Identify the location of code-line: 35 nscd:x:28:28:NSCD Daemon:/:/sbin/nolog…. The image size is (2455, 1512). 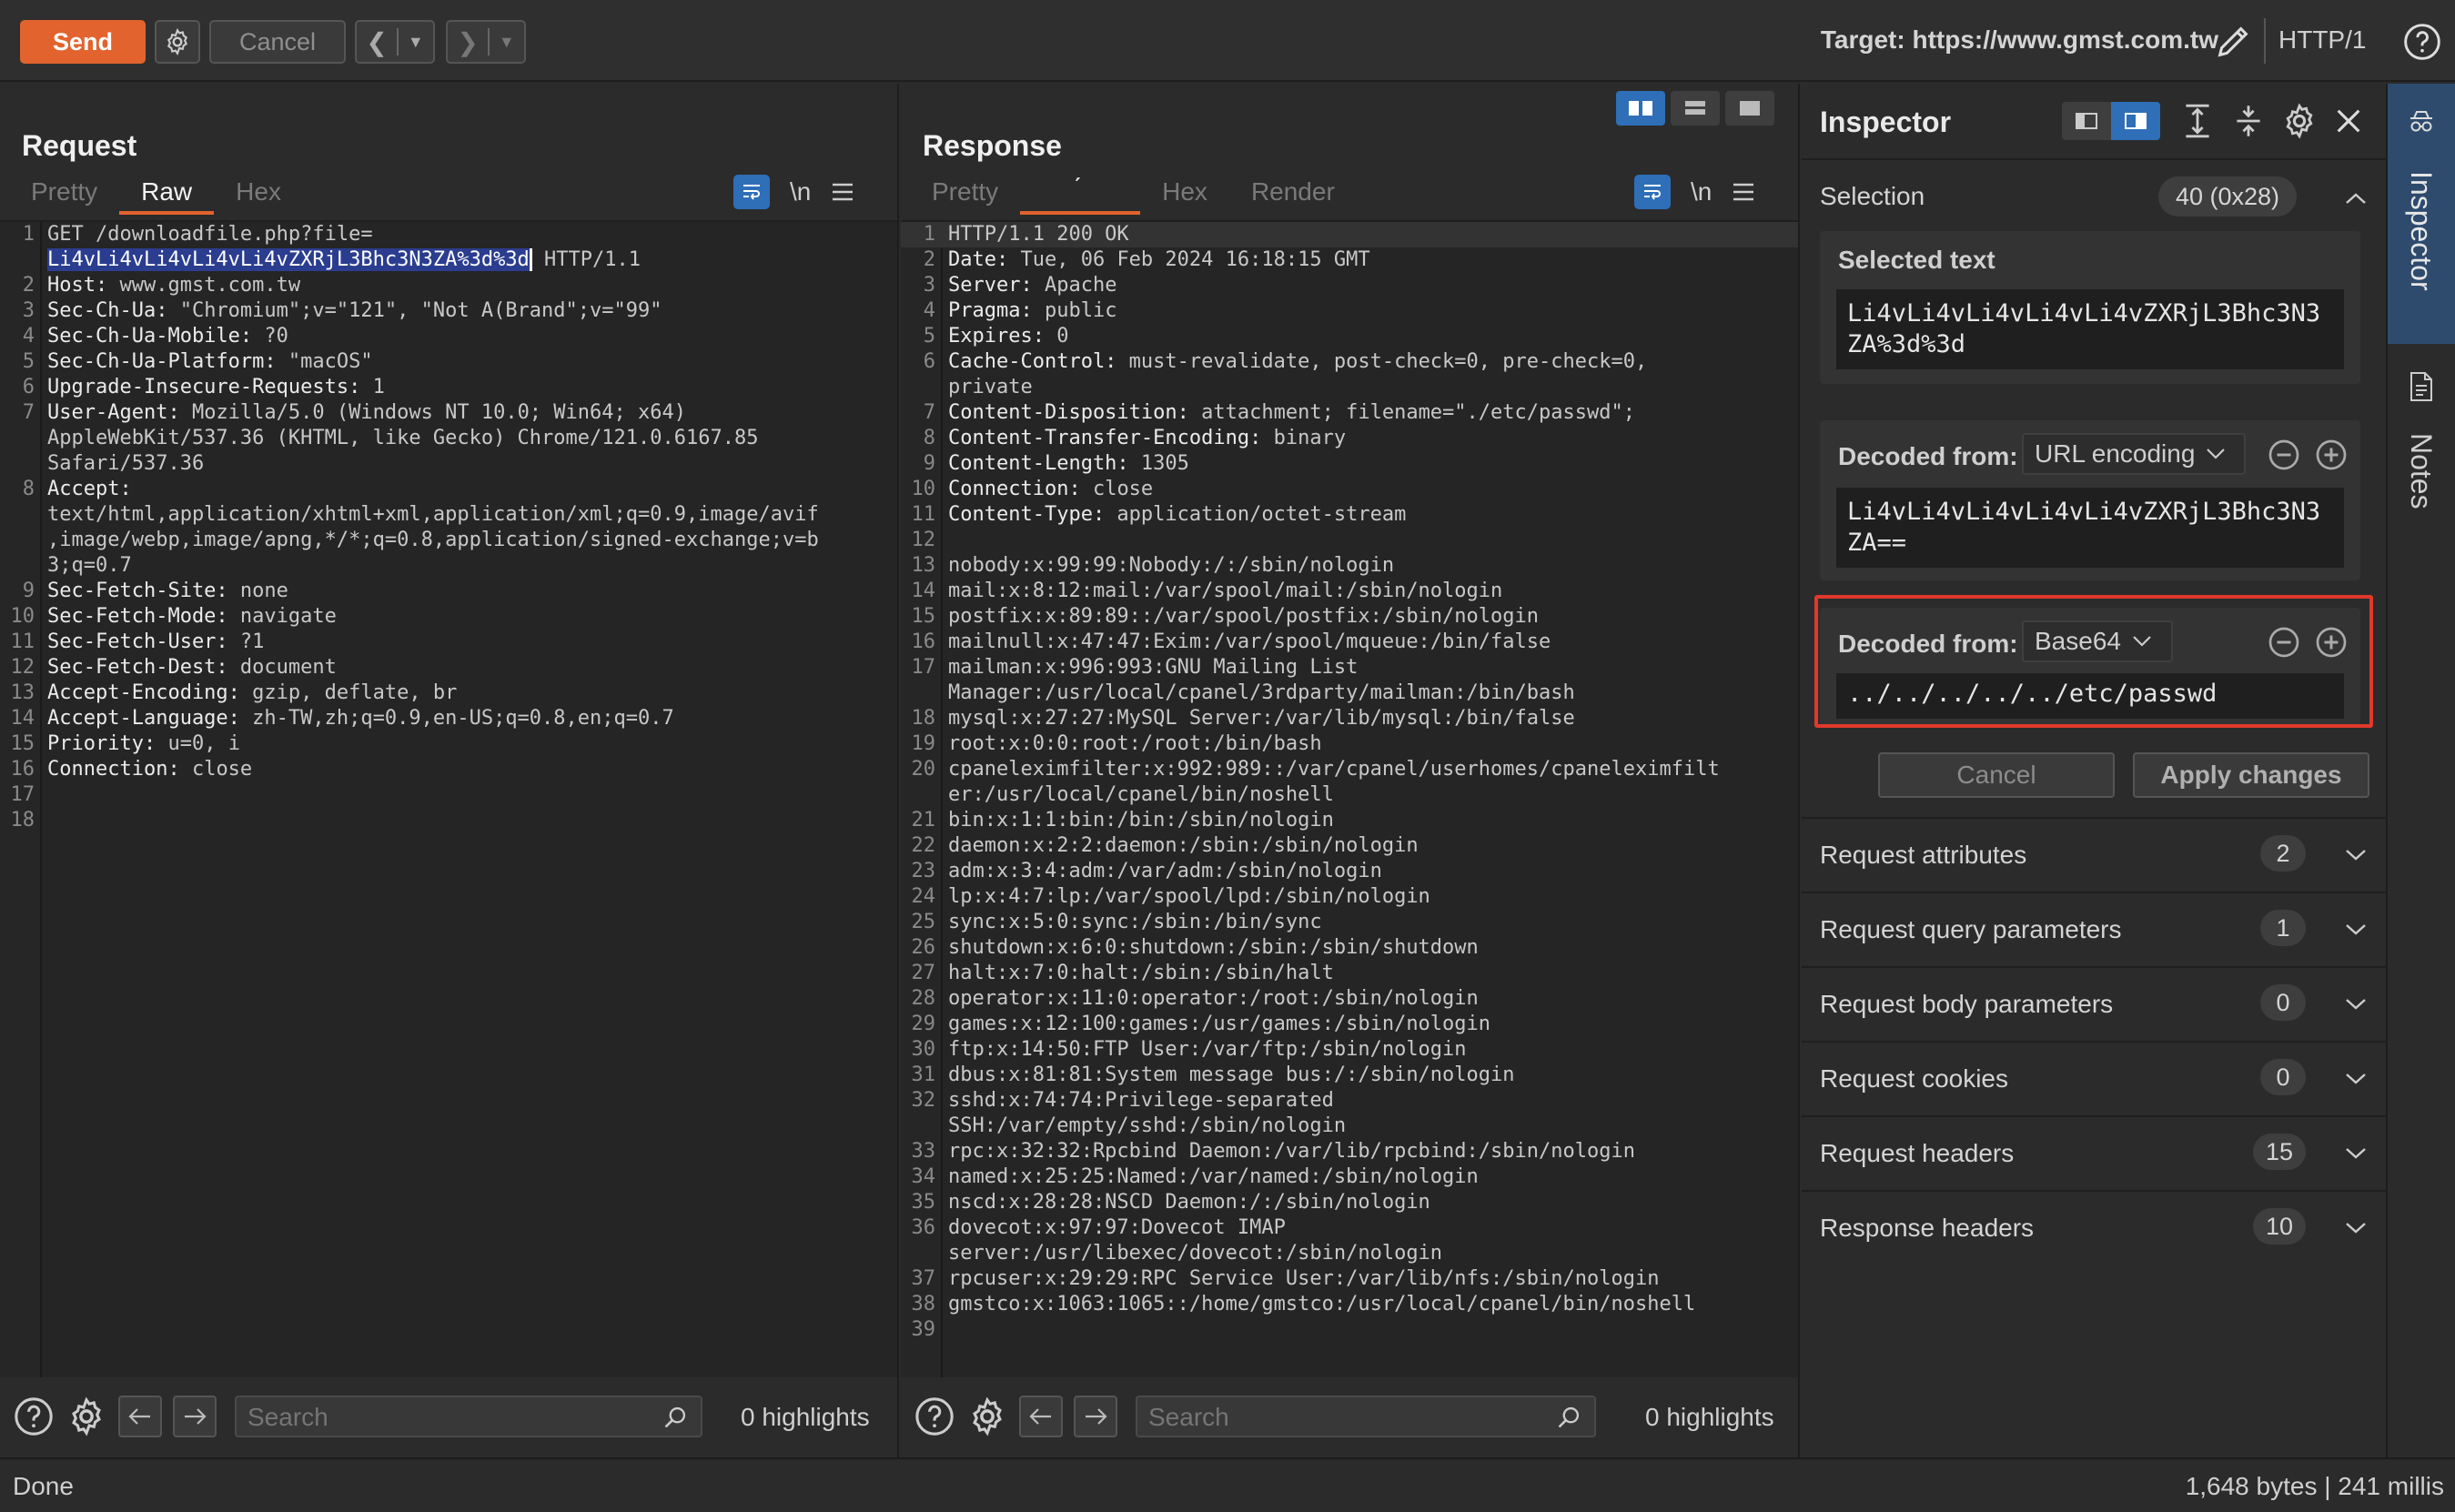
(1349, 1202).